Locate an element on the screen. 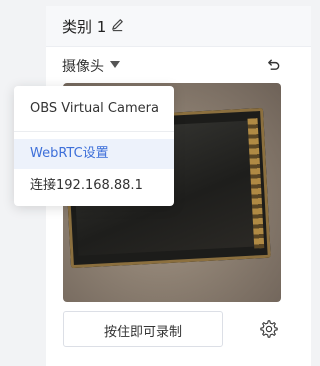 The image size is (320, 366). dropdown-item-obs-virtual-camera: OBS Virtual Camera is located at coordinates (94, 109).